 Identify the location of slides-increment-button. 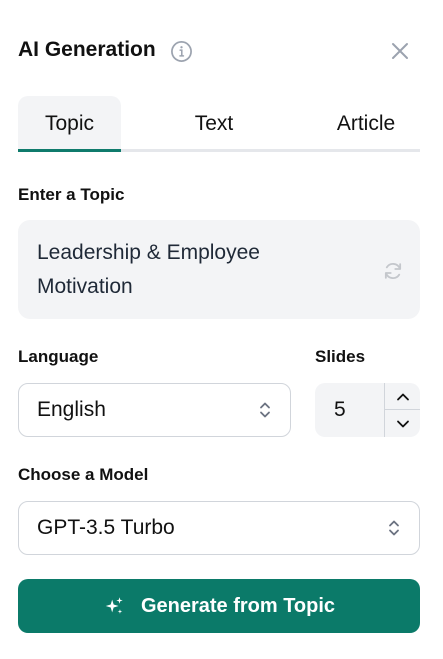
(402, 396).